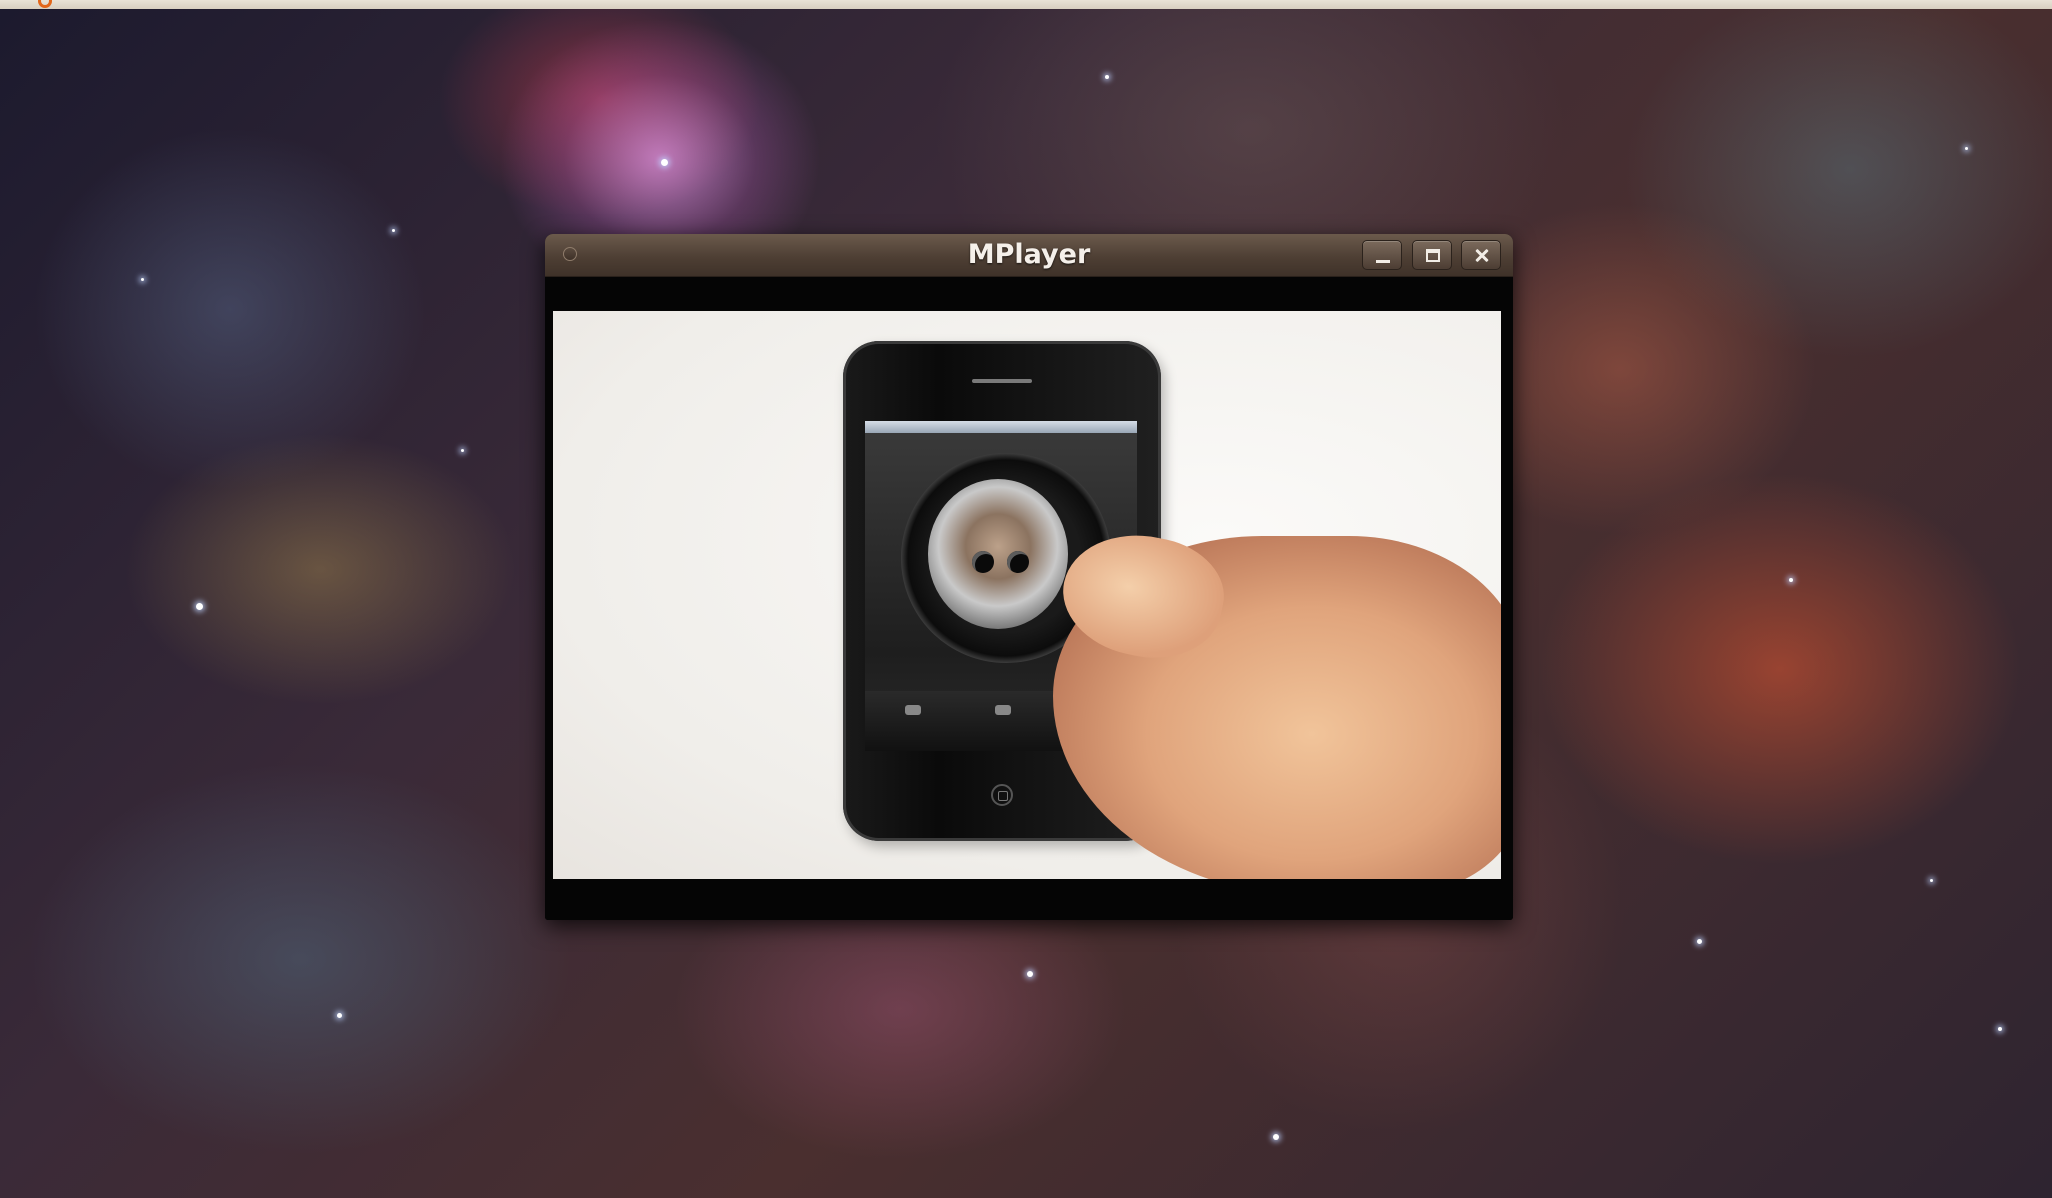 This screenshot has width=2052, height=1198. I want to click on phone-status-bar, so click(1001, 427).